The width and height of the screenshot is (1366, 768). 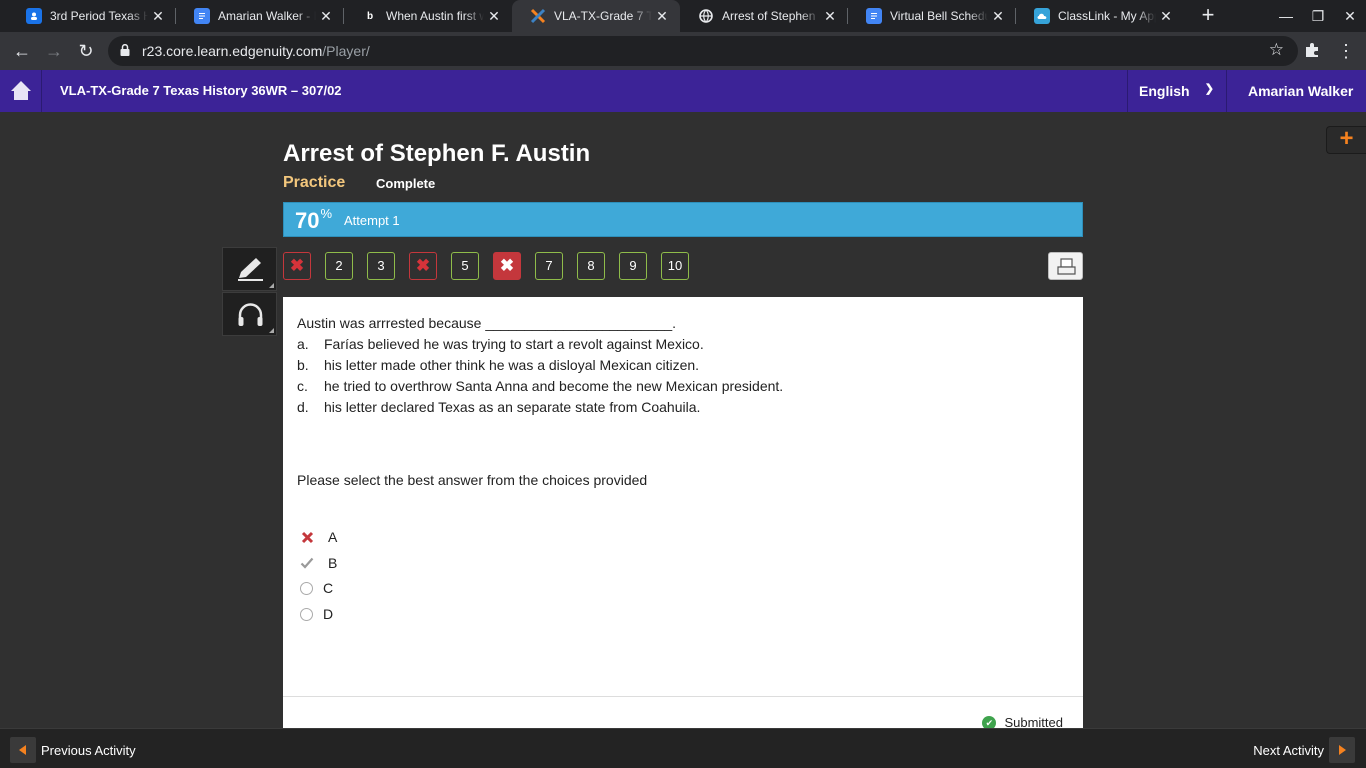 What do you see at coordinates (1342, 750) in the screenshot?
I see `arrow-right-icon` at bounding box center [1342, 750].